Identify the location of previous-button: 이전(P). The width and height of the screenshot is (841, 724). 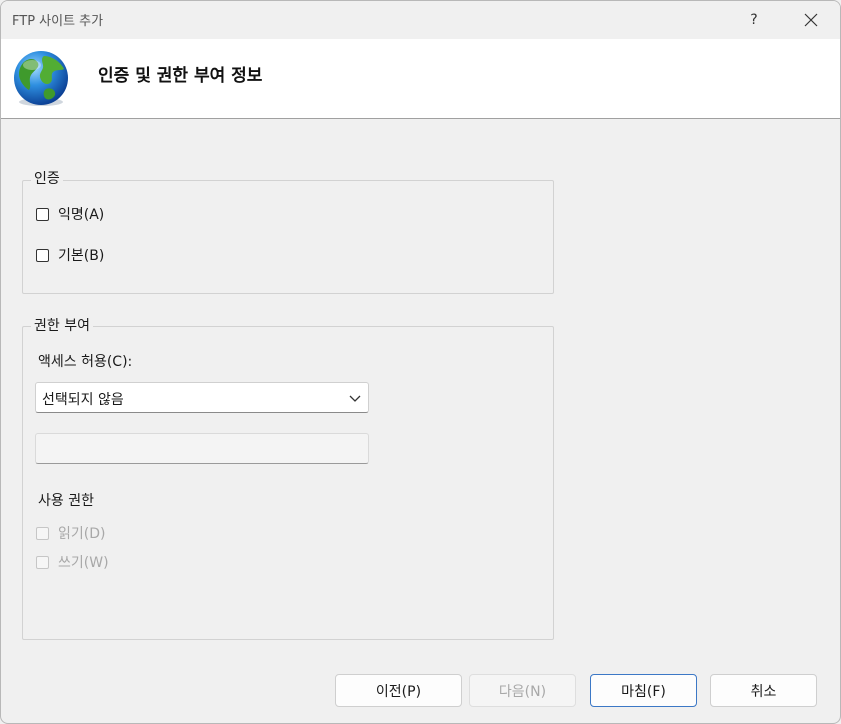
(398, 690).